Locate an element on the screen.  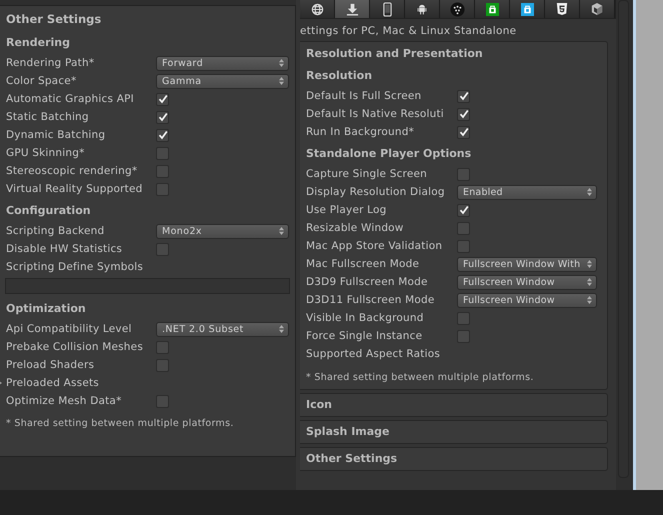
panel-title: Other Settings is located at coordinates (54, 20).